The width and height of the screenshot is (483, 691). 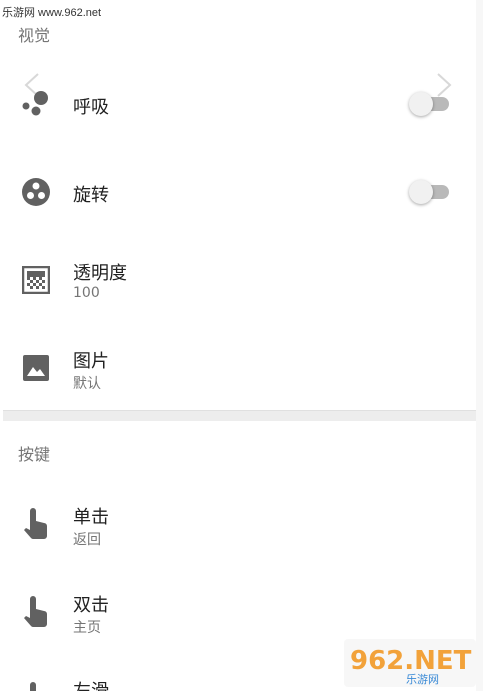 What do you see at coordinates (36, 192) in the screenshot?
I see `rotate-circle-icon` at bounding box center [36, 192].